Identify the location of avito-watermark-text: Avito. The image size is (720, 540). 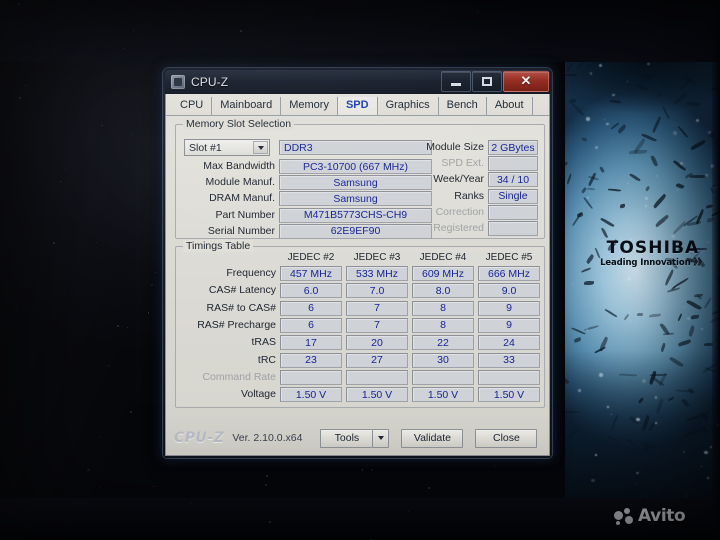
(662, 516).